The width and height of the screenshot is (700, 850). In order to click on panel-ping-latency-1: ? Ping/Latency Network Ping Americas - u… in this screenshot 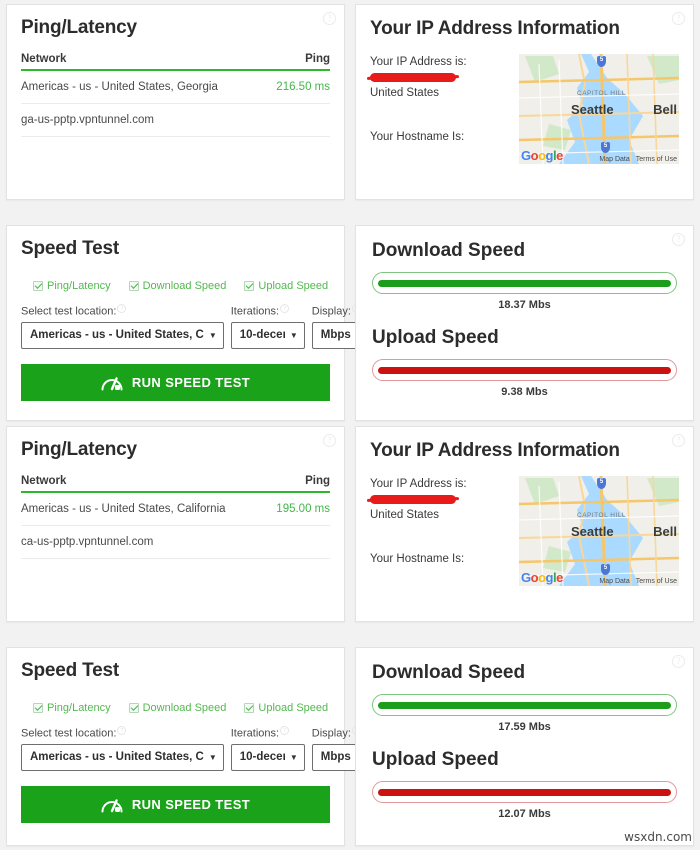, I will do `click(175, 102)`.